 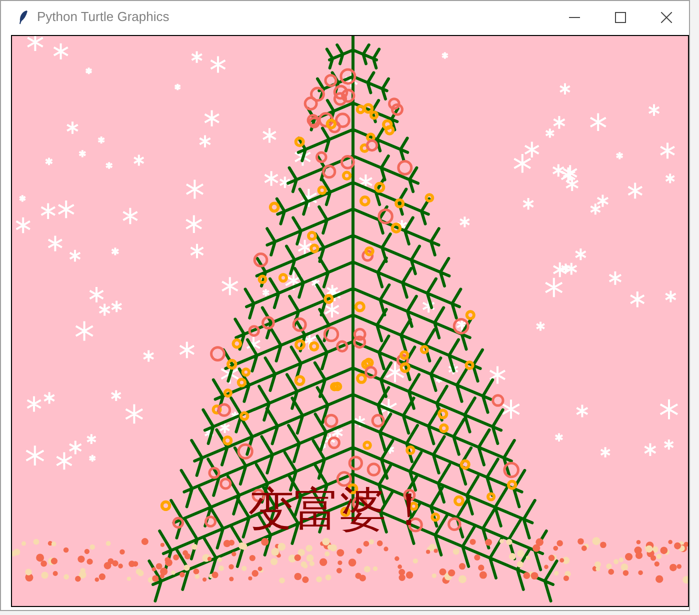 What do you see at coordinates (620, 17) in the screenshot?
I see `maximize-icon` at bounding box center [620, 17].